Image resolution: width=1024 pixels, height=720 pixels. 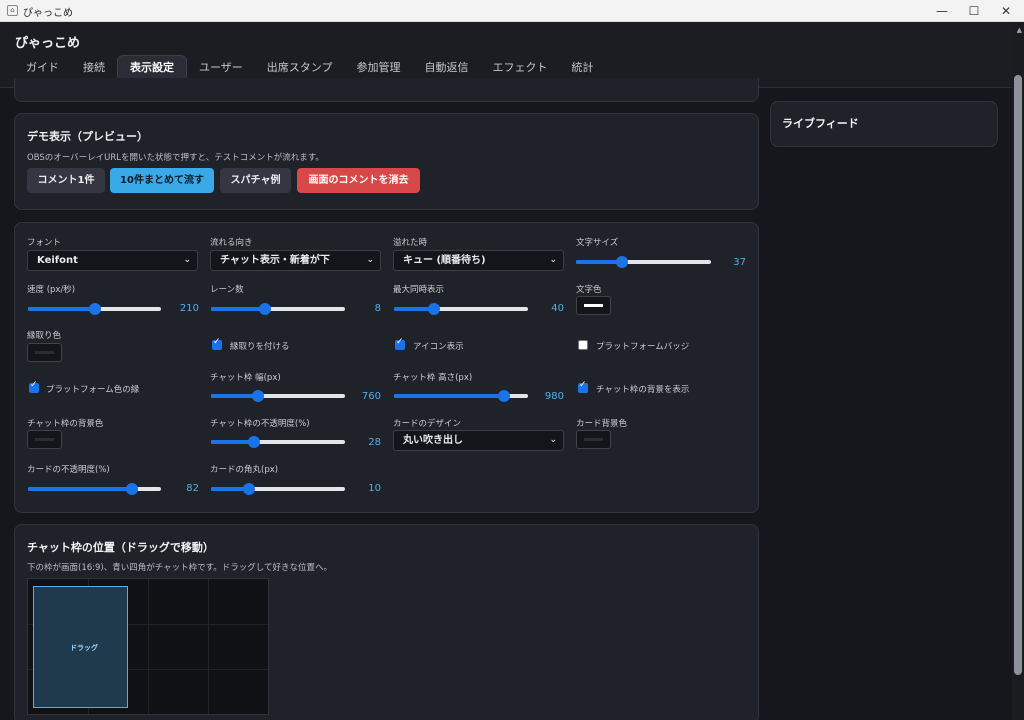 I want to click on platform-color-outline-label: プラットフォーム色の縁, so click(x=93, y=390).